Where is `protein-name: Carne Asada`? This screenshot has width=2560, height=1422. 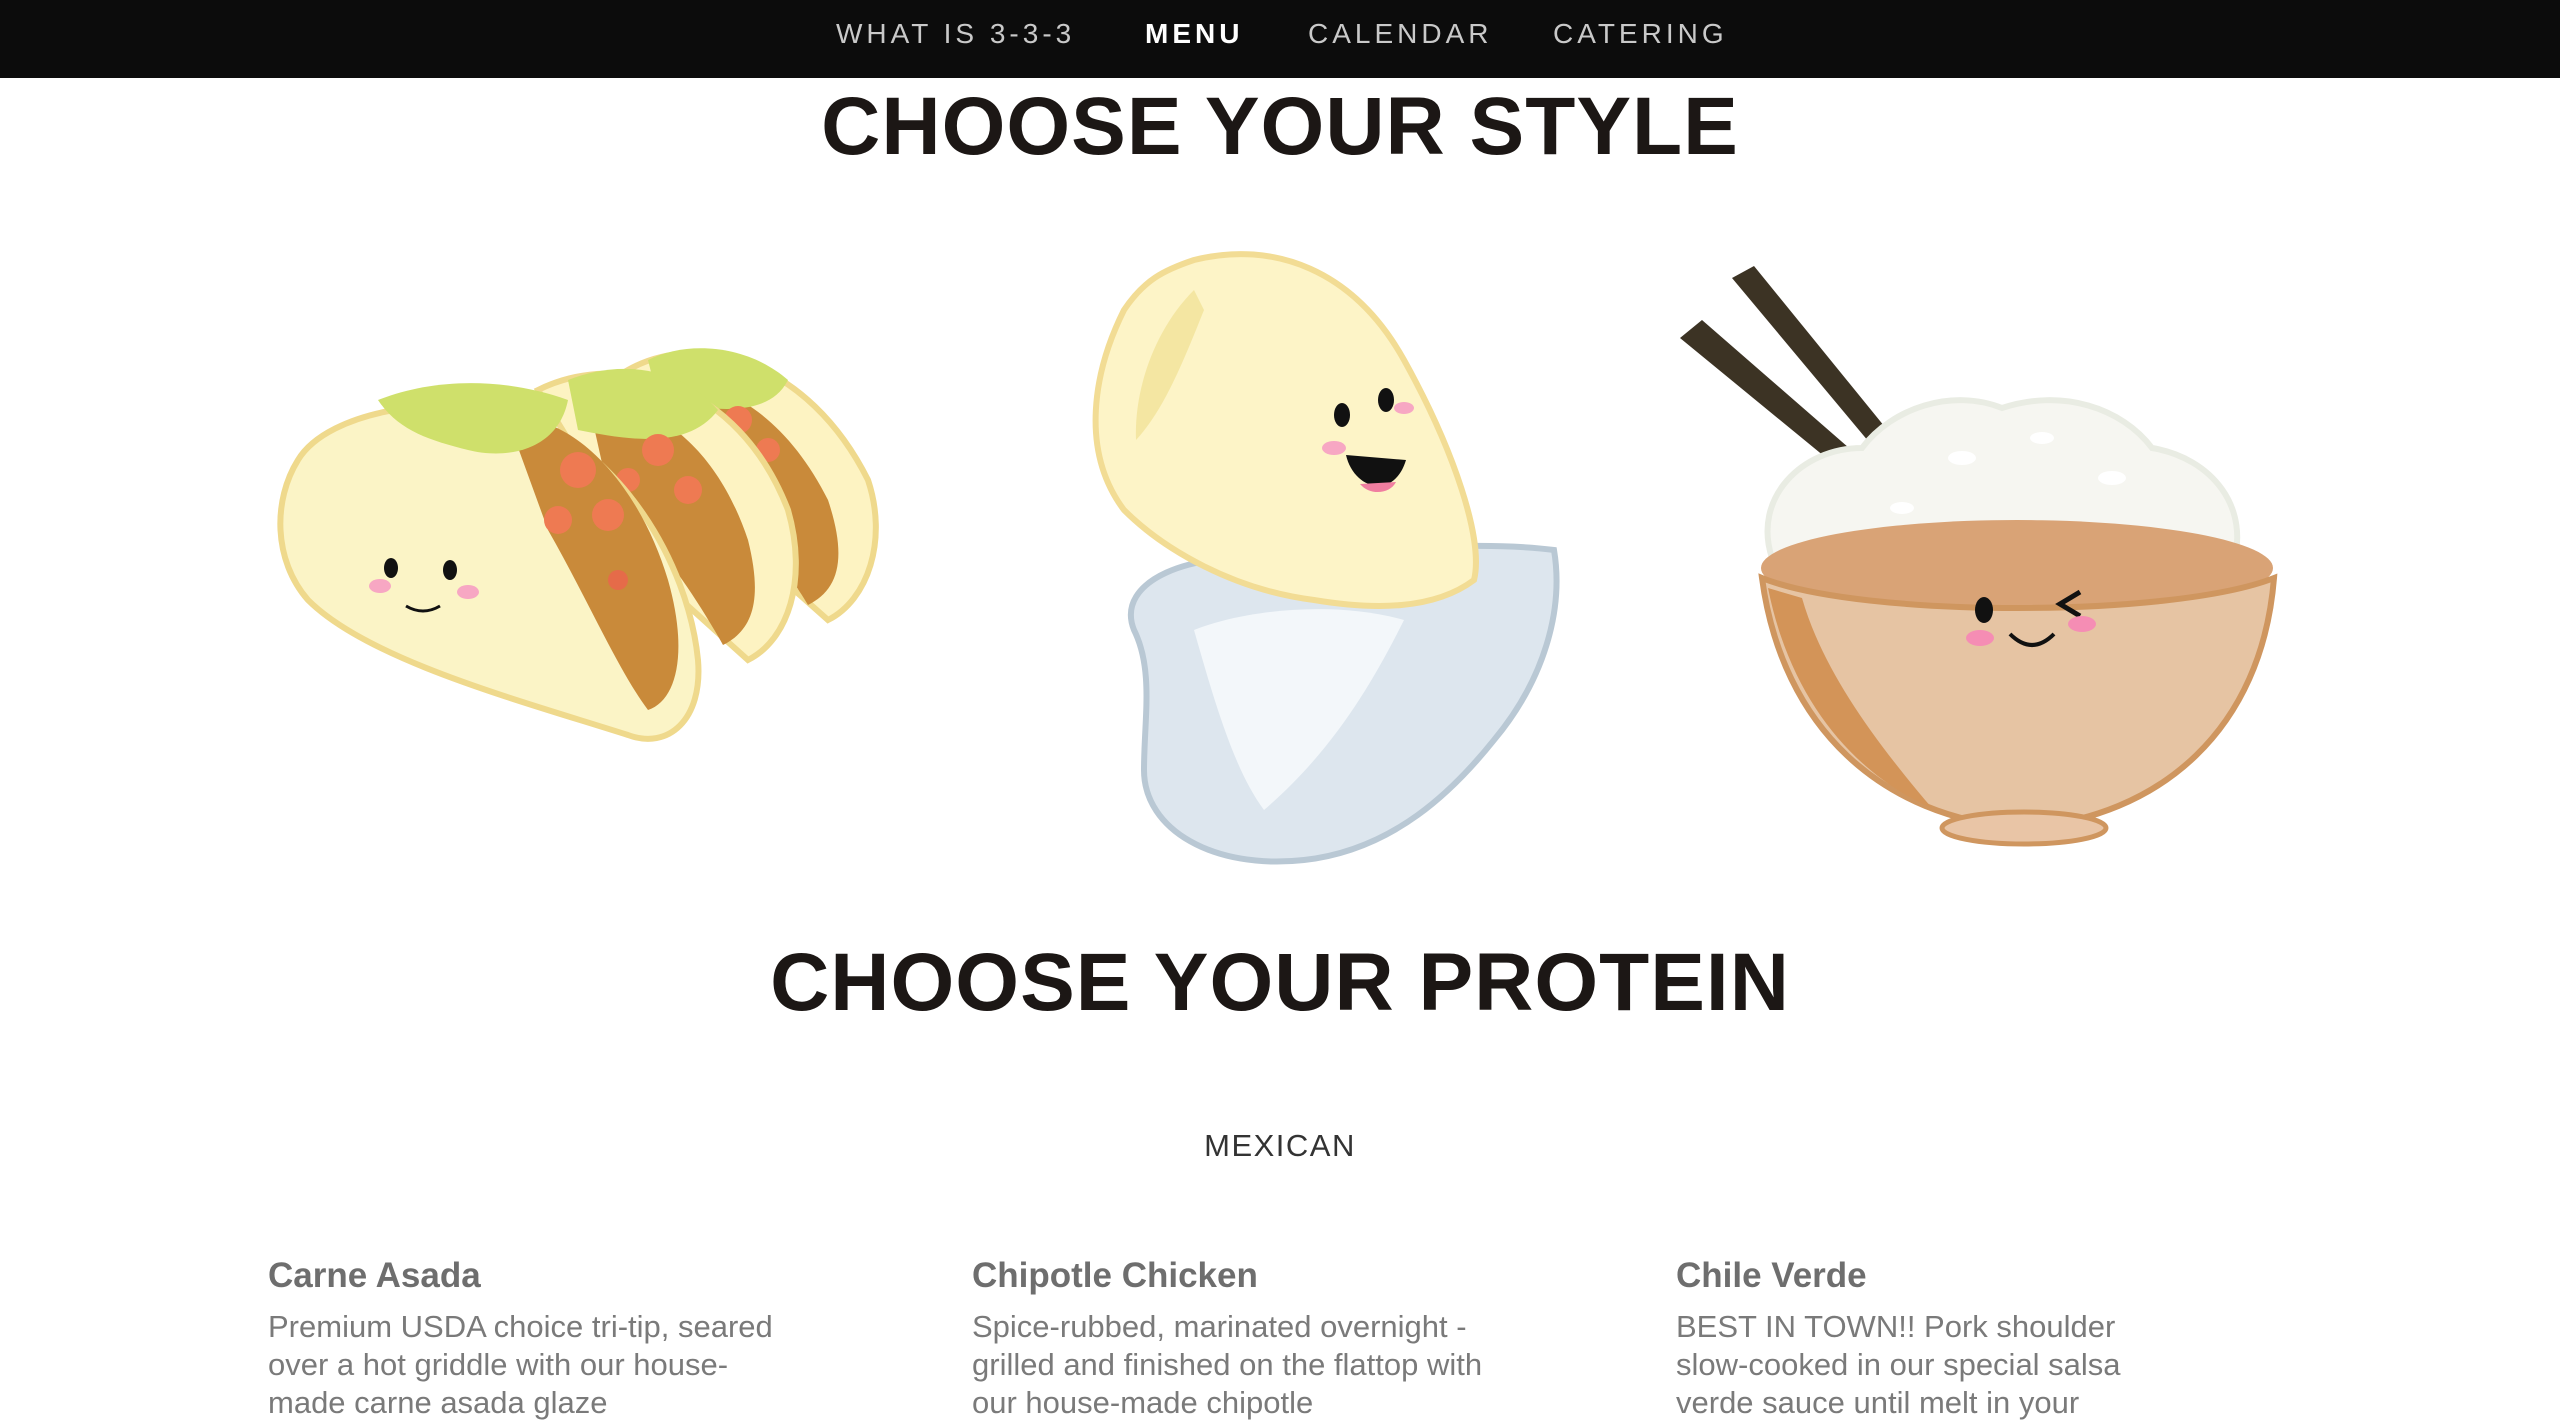
protein-name: Carne Asada is located at coordinates (374, 1275).